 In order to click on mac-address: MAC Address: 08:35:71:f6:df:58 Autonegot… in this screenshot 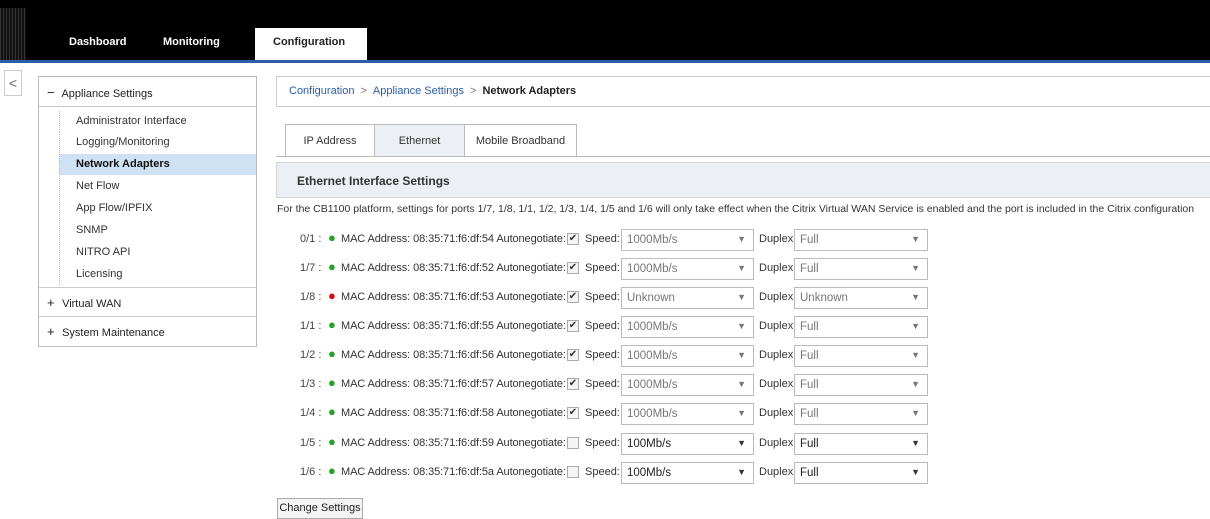, I will do `click(453, 413)`.